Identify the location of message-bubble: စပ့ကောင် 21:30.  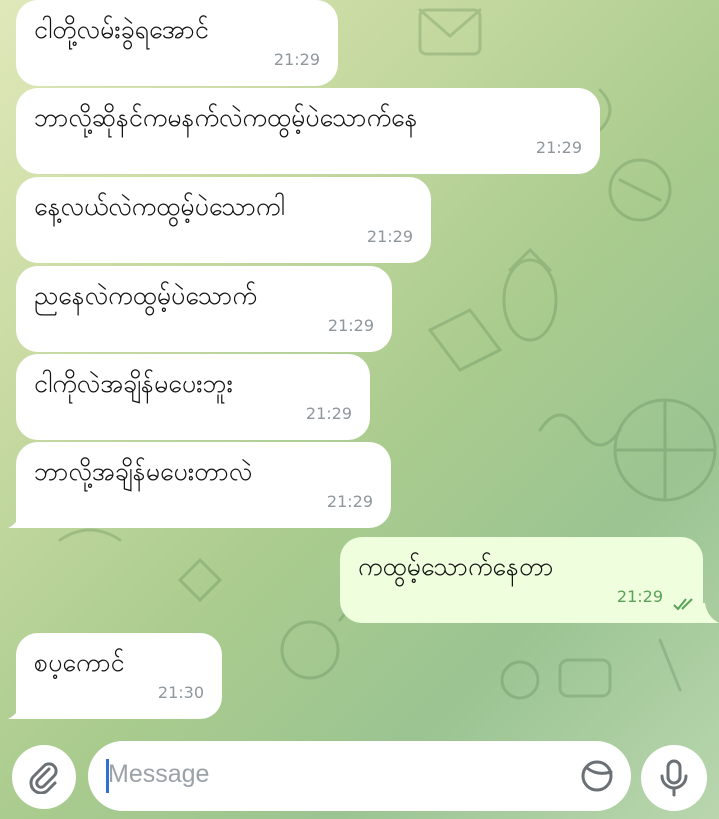
(119, 676).